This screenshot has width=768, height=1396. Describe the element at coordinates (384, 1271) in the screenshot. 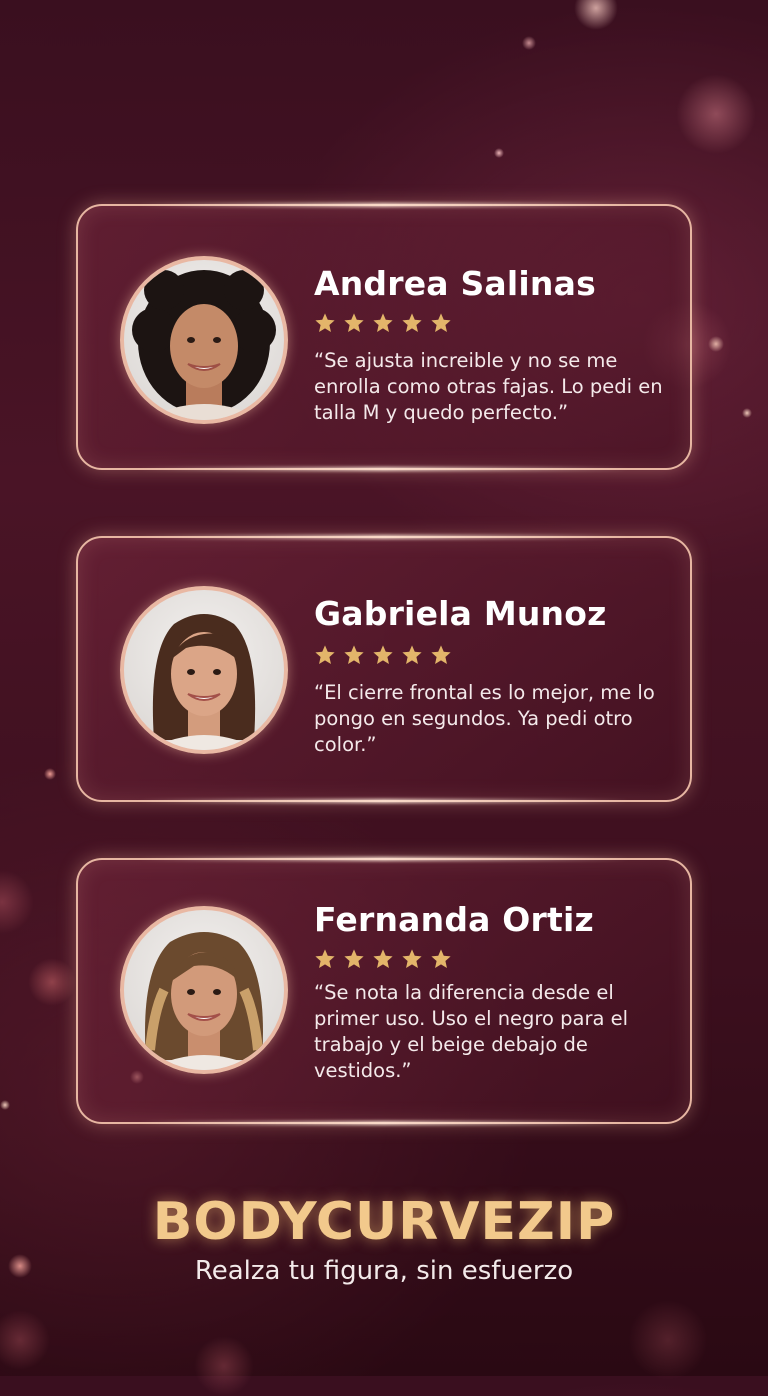

I see `brand-tagline: Realza tu figura, sin esfuerzo` at that location.